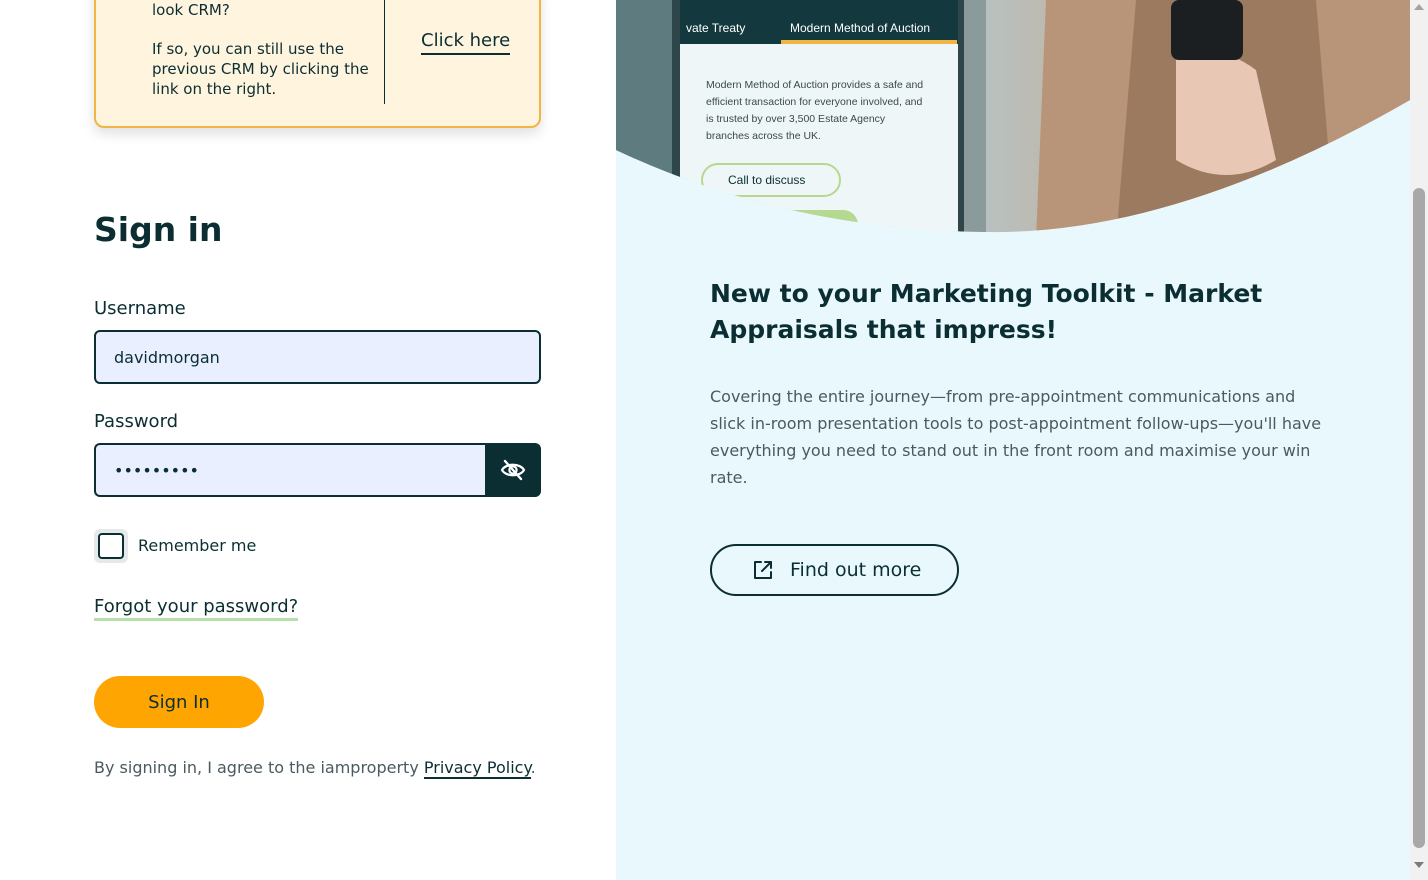  What do you see at coordinates (179, 702) in the screenshot?
I see `sign-in-button: Sign In` at bounding box center [179, 702].